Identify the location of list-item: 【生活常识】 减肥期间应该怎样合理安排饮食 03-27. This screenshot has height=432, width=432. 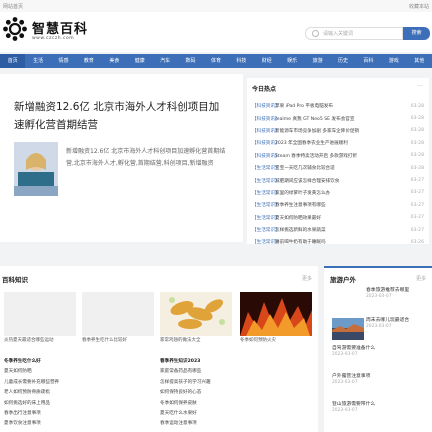
(338, 180).